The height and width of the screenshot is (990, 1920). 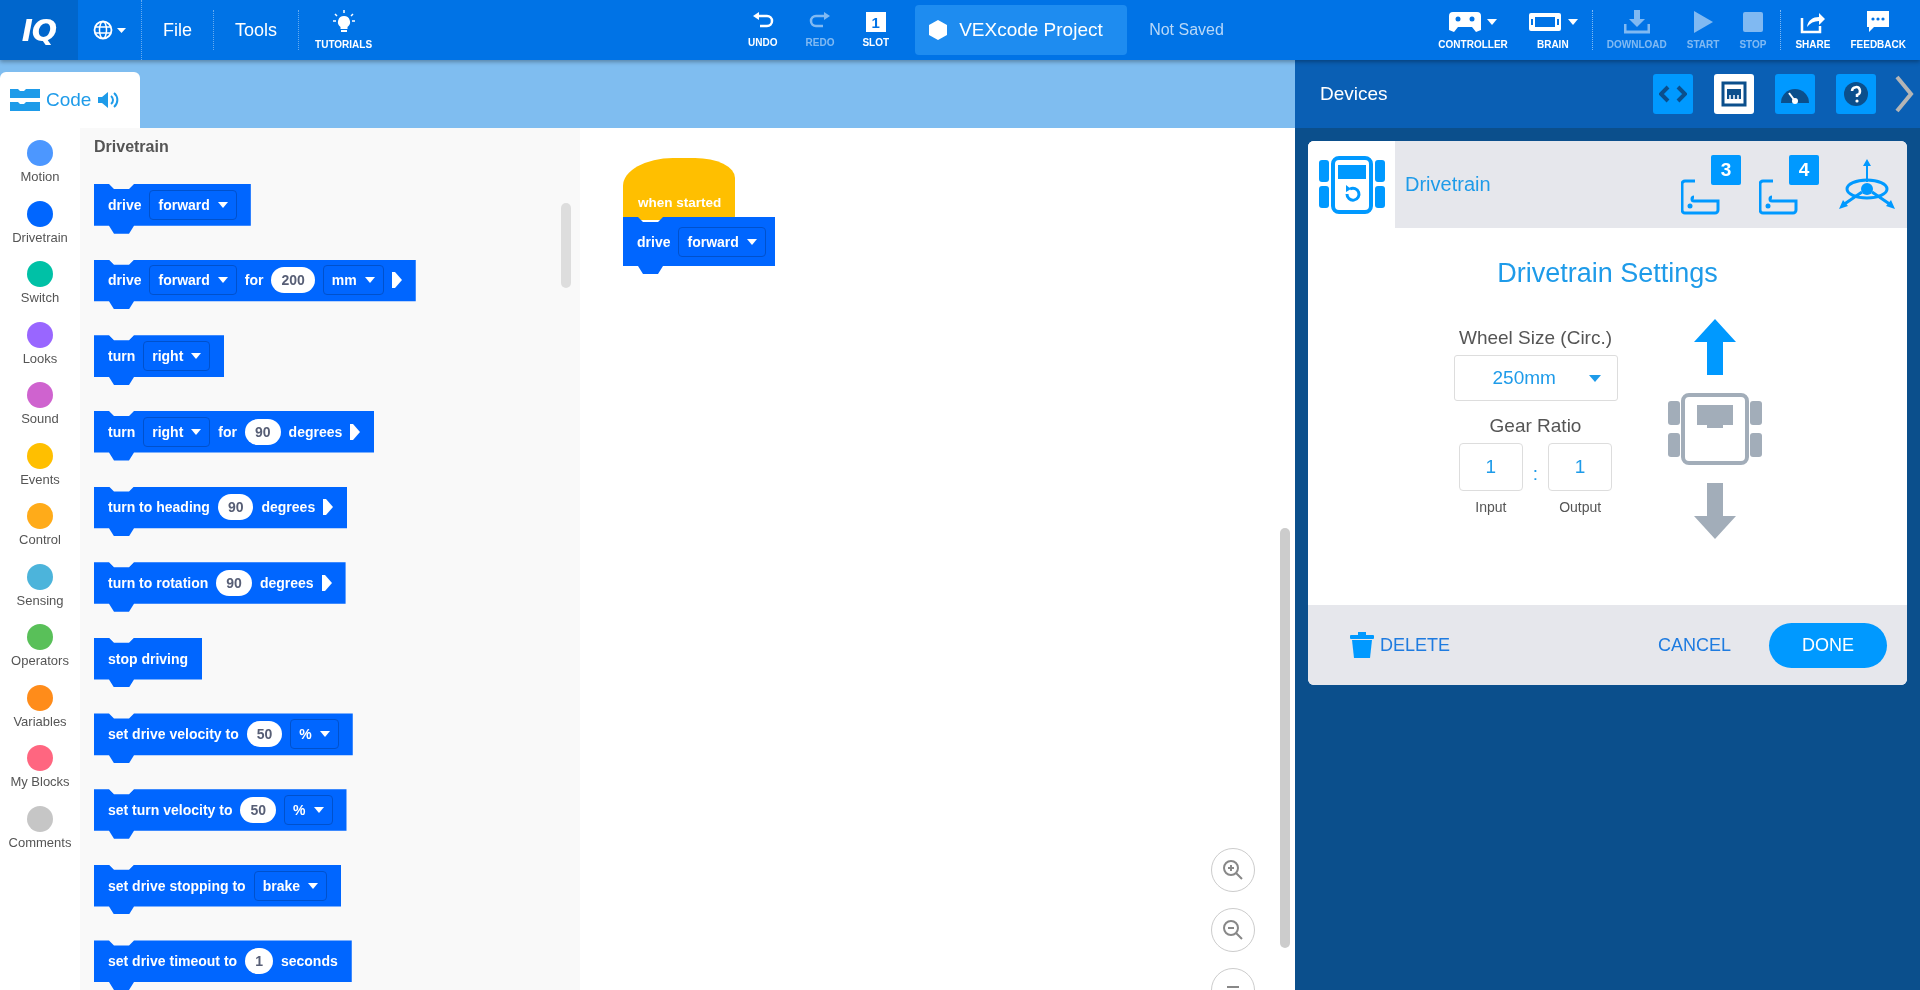 What do you see at coordinates (40, 593) in the screenshot?
I see `category-item: Sensing` at bounding box center [40, 593].